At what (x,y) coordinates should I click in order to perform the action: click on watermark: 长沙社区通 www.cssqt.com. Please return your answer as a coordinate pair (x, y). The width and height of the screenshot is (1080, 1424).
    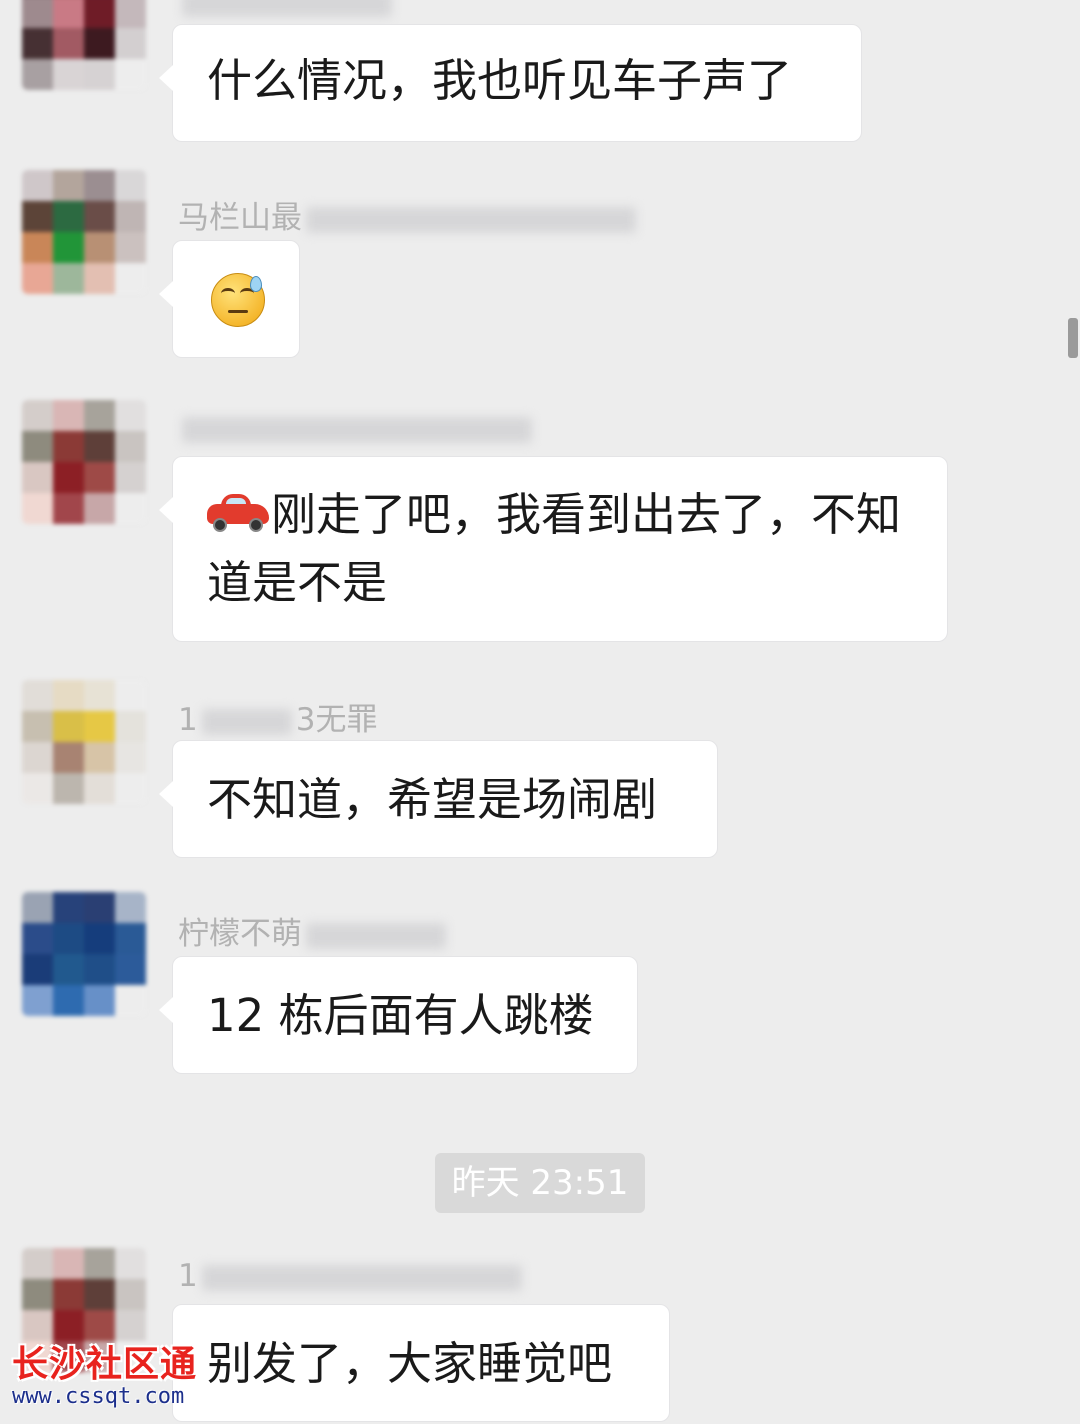
    Looking at the image, I should click on (104, 1377).